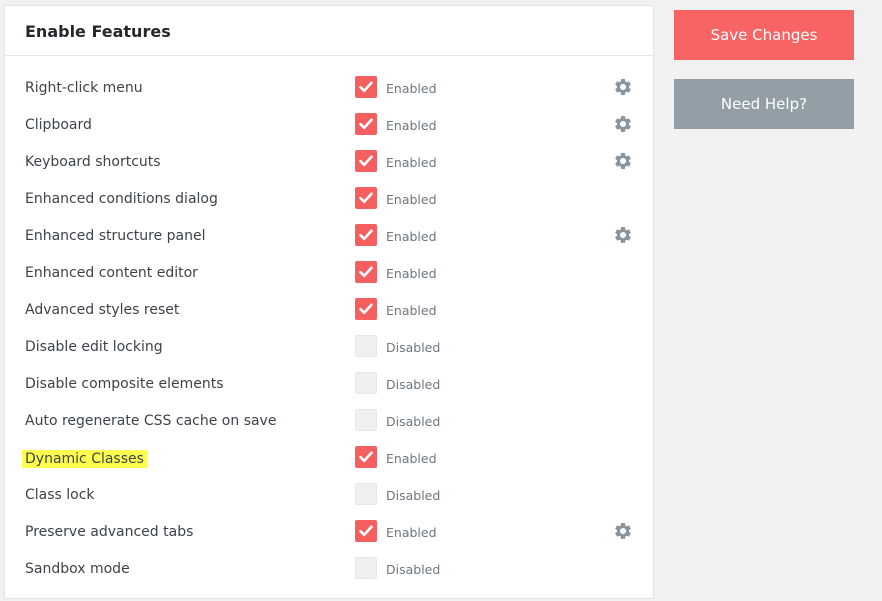 The image size is (882, 601). Describe the element at coordinates (151, 421) in the screenshot. I see `feature-label: Auto regenerate CSS cache on save` at that location.